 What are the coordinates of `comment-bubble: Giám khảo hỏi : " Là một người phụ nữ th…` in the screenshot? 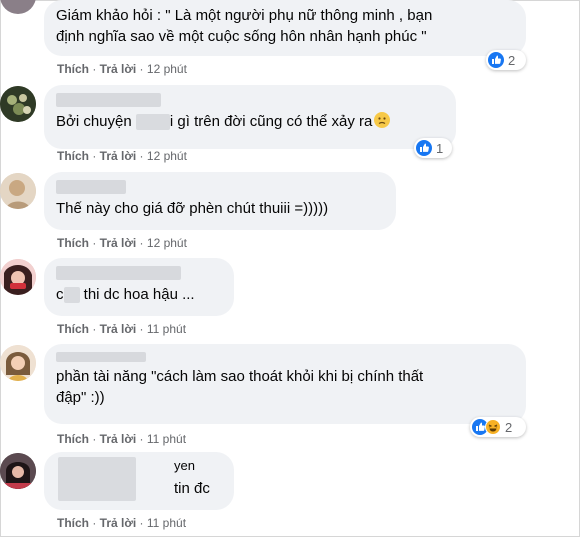 It's located at (285, 28).